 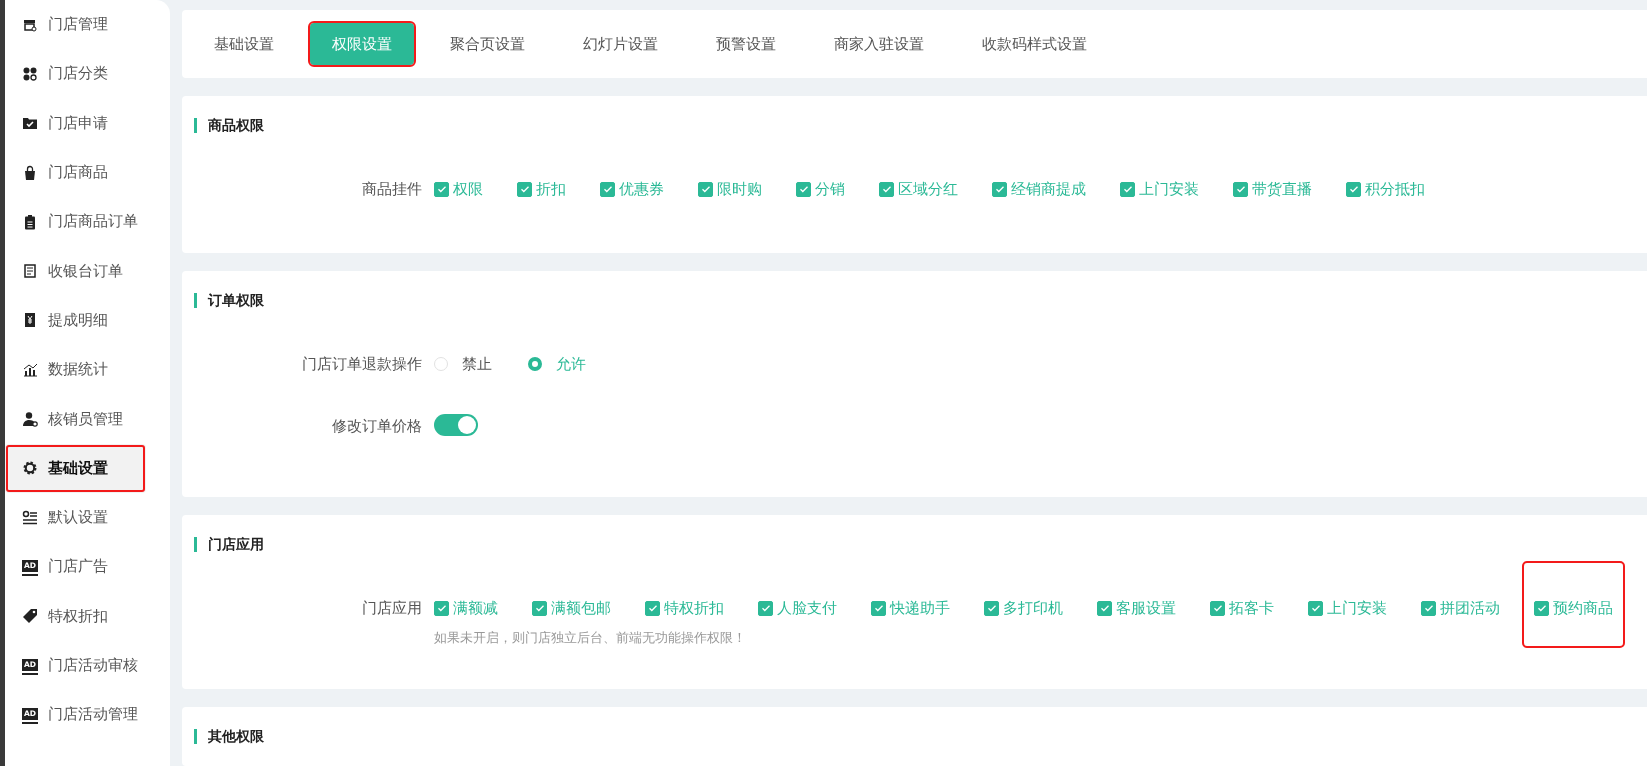 I want to click on checkbox-option: 带货直播, so click(x=1272, y=189).